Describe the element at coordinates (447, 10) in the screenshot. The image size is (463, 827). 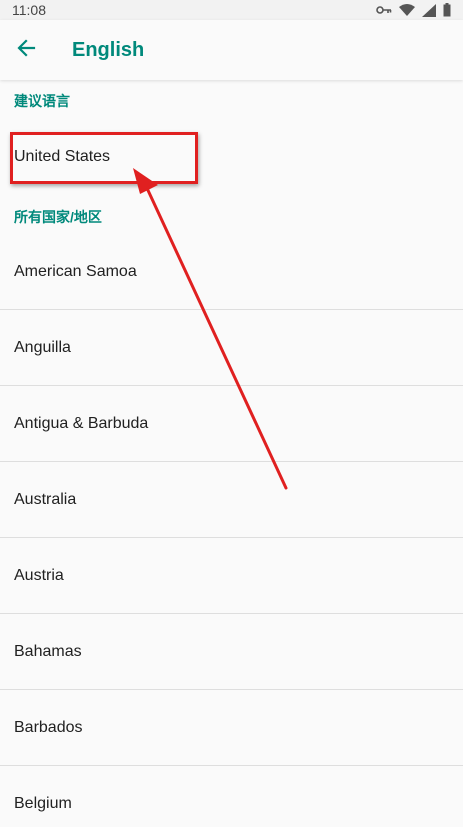
I see `battery-icon` at that location.